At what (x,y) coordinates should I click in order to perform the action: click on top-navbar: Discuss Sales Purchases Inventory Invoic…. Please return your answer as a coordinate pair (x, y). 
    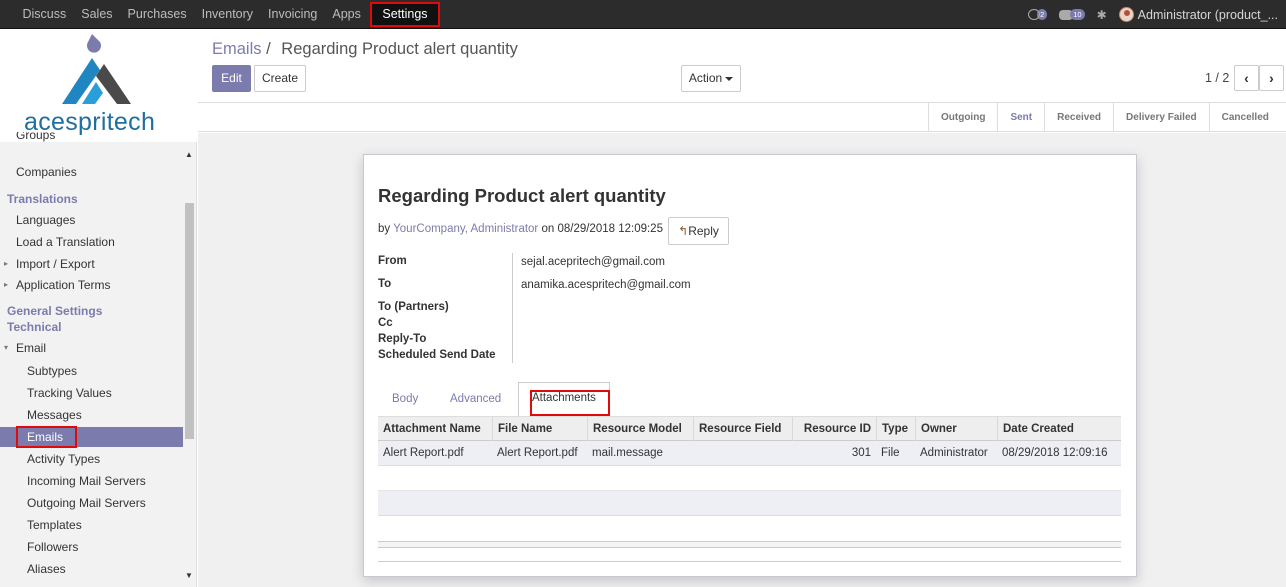
    Looking at the image, I should click on (643, 14).